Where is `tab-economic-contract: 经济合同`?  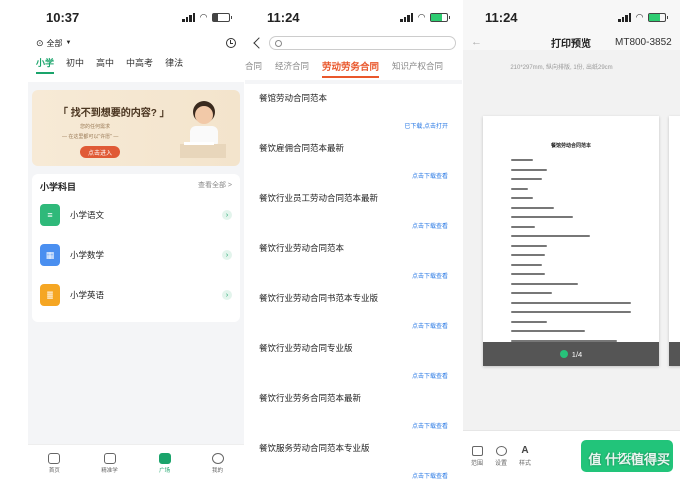 tab-economic-contract: 经济合同 is located at coordinates (292, 66).